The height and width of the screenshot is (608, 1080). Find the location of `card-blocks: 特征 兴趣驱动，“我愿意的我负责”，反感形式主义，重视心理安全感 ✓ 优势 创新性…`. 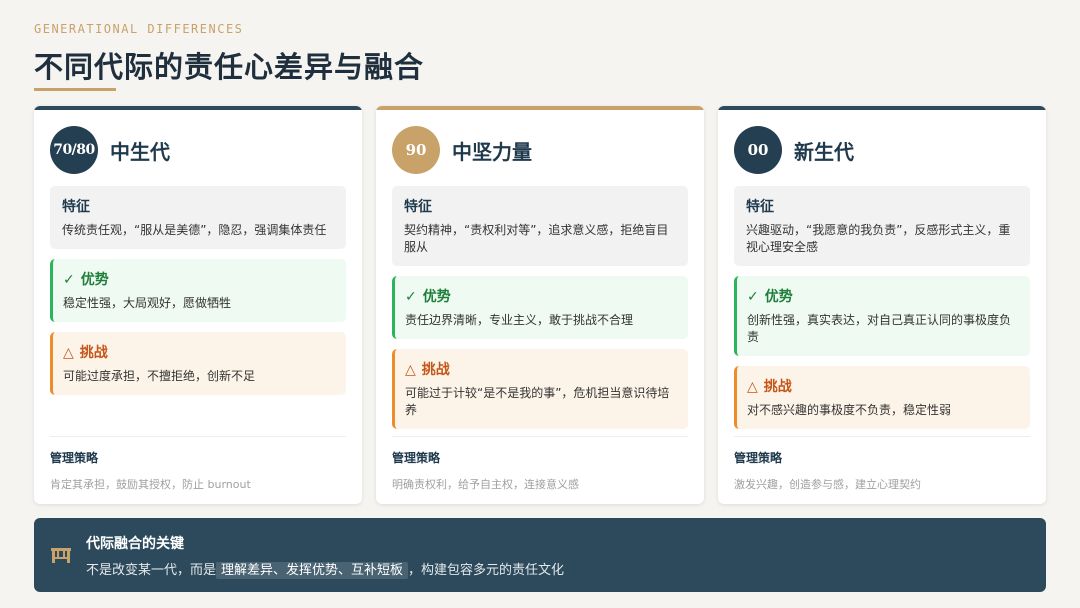

card-blocks: 特征 兴趣驱动，“我愿意的我负责”，反感形式主义，重视心理安全感 ✓ 优势 创新性… is located at coordinates (882, 312).